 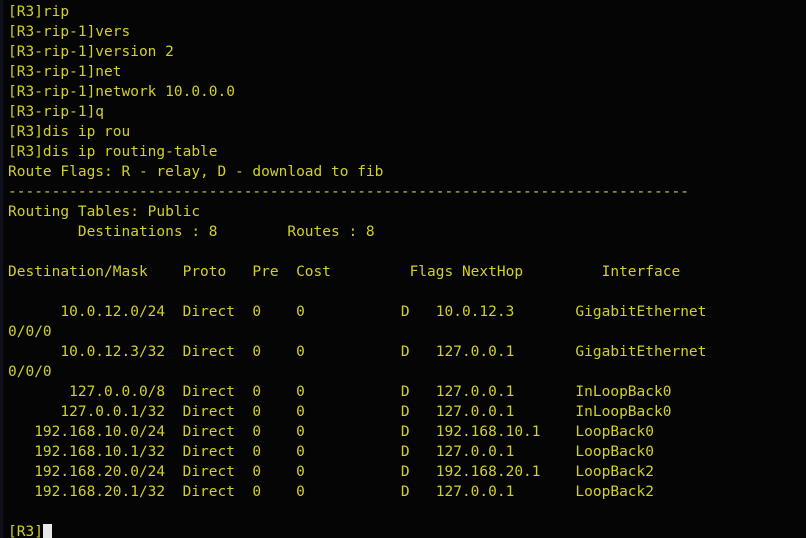 What do you see at coordinates (25, 531) in the screenshot?
I see `prompt-label: [R3]` at bounding box center [25, 531].